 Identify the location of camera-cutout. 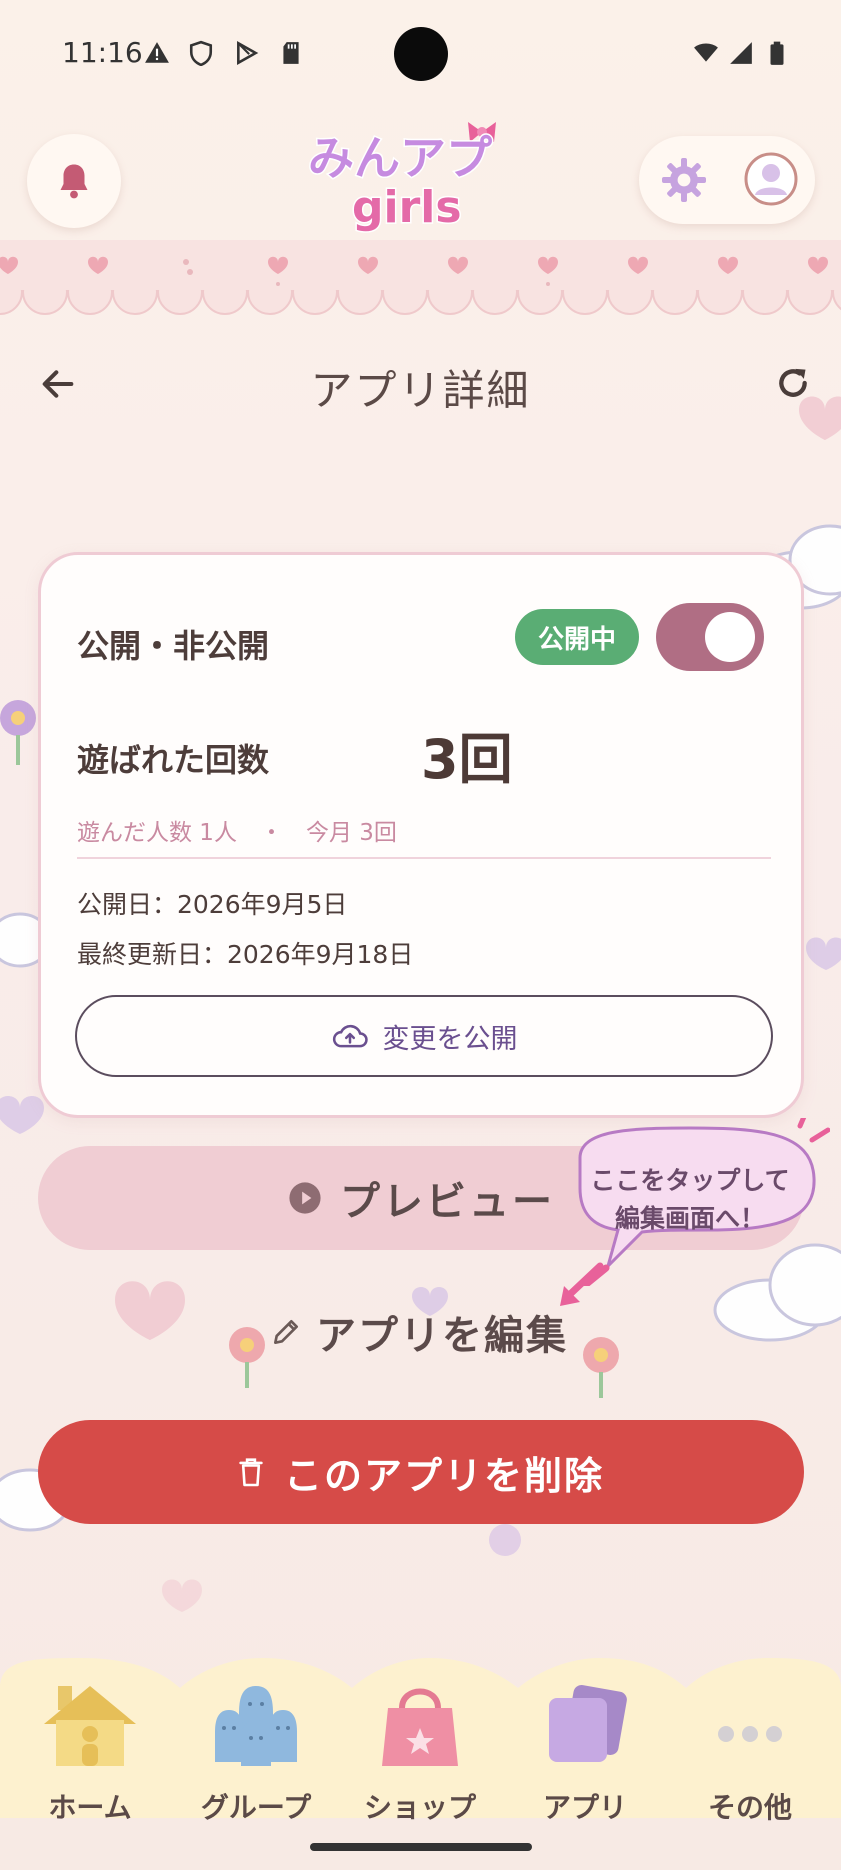
(421, 54).